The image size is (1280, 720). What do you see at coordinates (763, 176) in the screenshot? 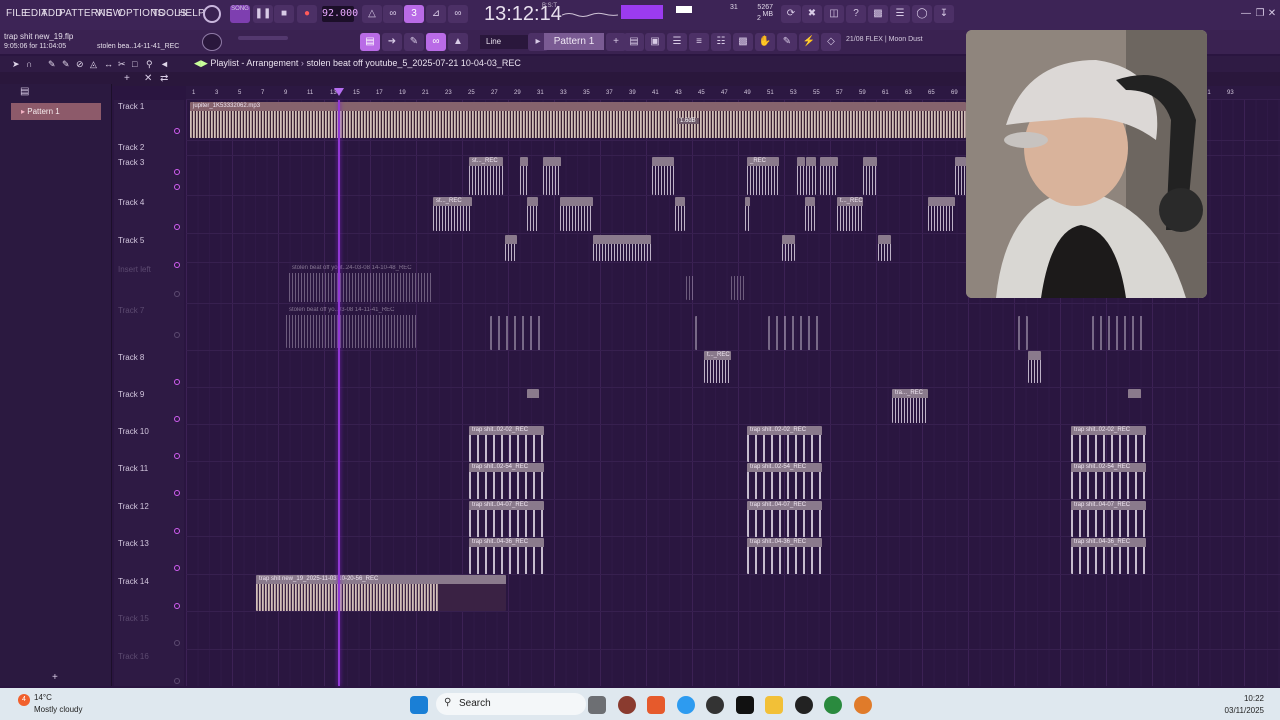
I see `audio-clip: _REC` at bounding box center [763, 176].